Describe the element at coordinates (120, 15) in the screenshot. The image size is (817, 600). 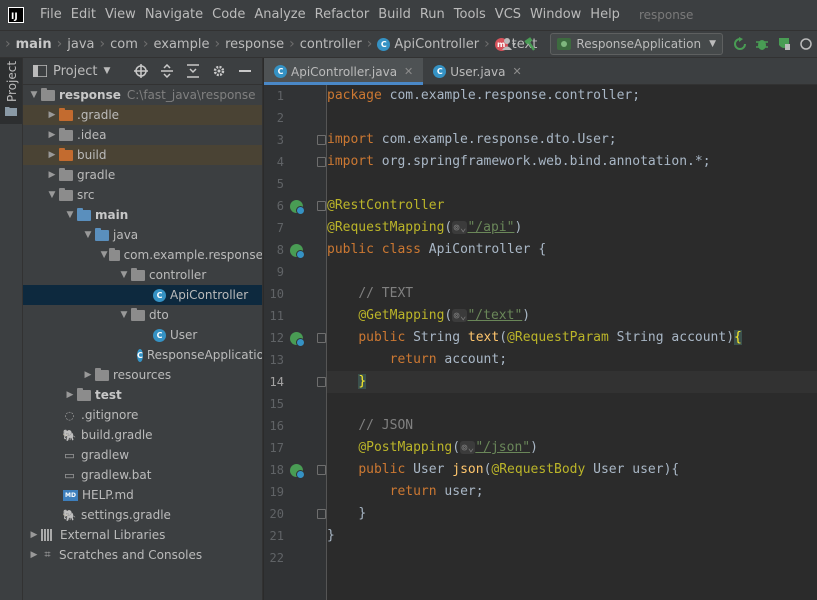
I see `menu-view: View` at that location.